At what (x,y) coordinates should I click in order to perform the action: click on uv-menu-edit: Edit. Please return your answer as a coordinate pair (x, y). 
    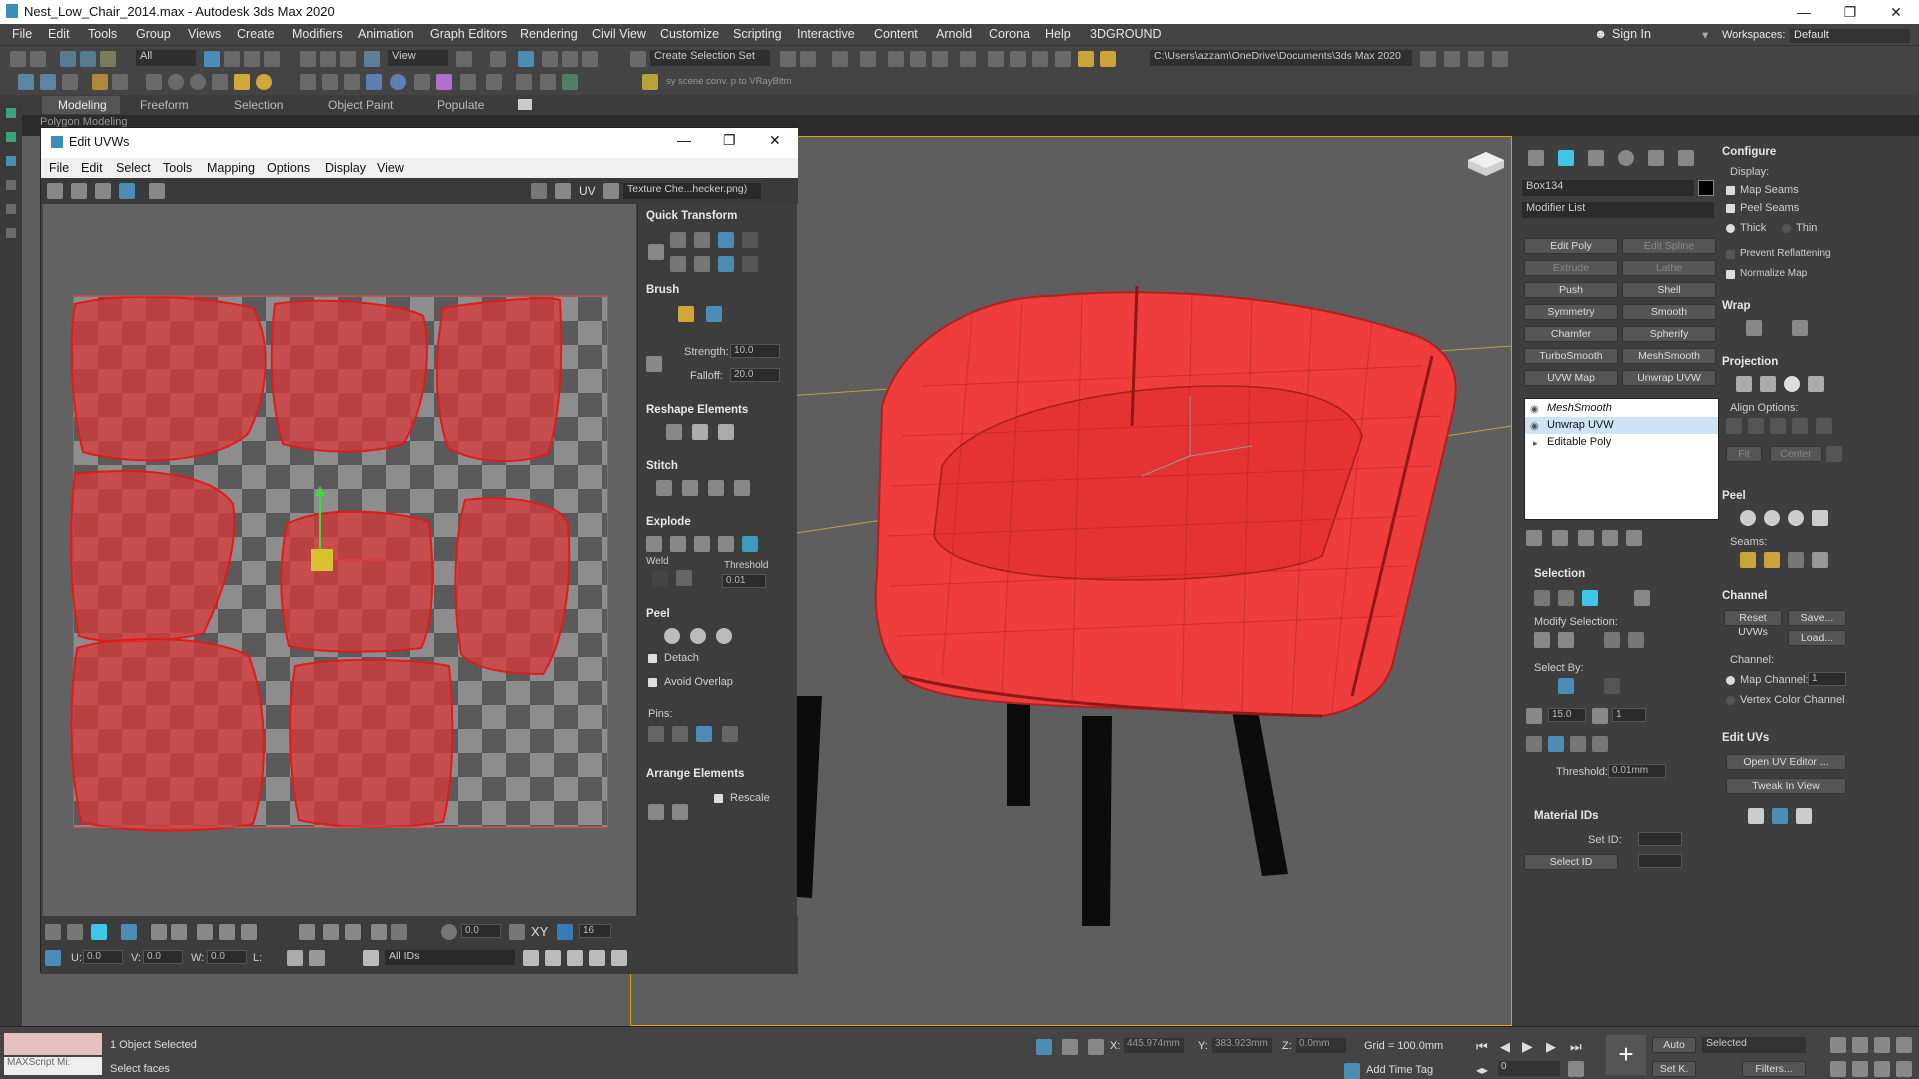
    Looking at the image, I should click on (92, 168).